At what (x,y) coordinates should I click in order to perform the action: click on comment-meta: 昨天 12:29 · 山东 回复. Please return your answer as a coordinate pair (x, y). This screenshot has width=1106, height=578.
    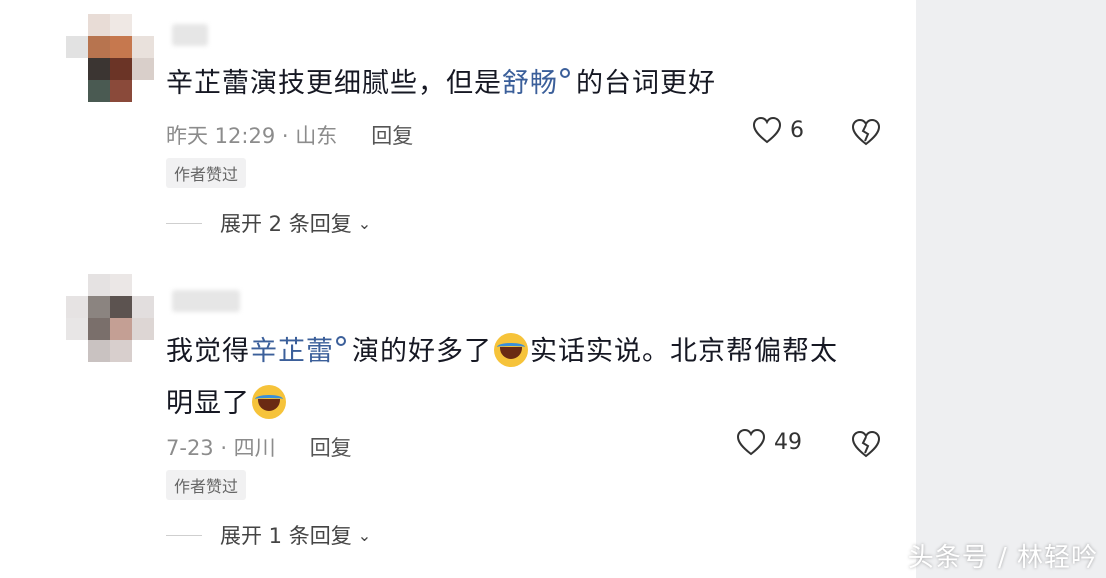
    Looking at the image, I should click on (289, 135).